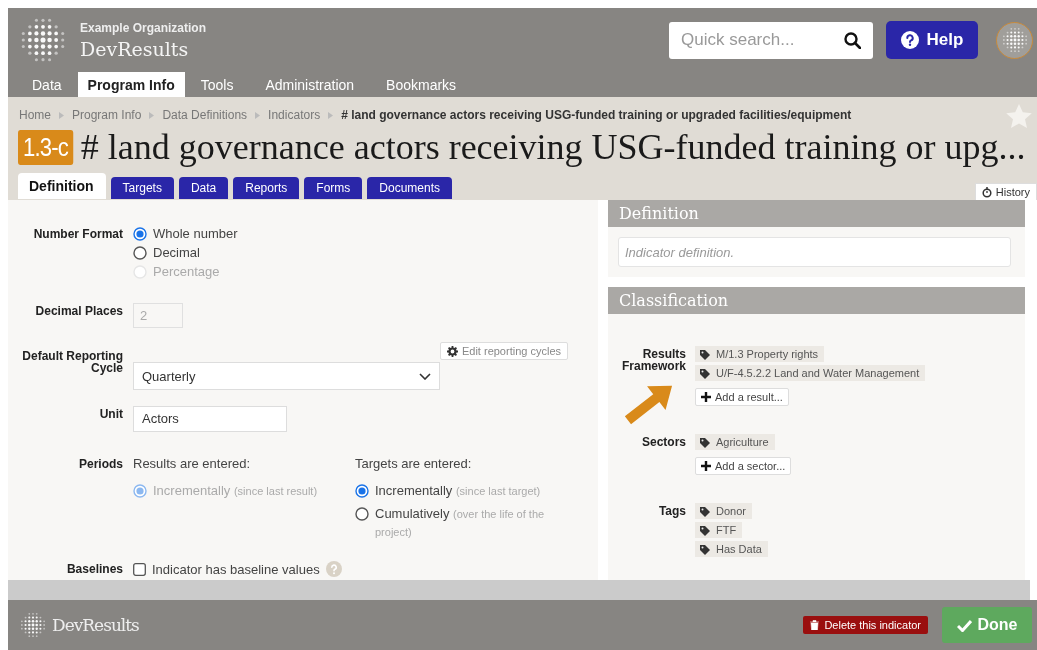 The height and width of the screenshot is (650, 1037). Describe the element at coordinates (421, 84) in the screenshot. I see `nav-tab: Bookmarks` at that location.